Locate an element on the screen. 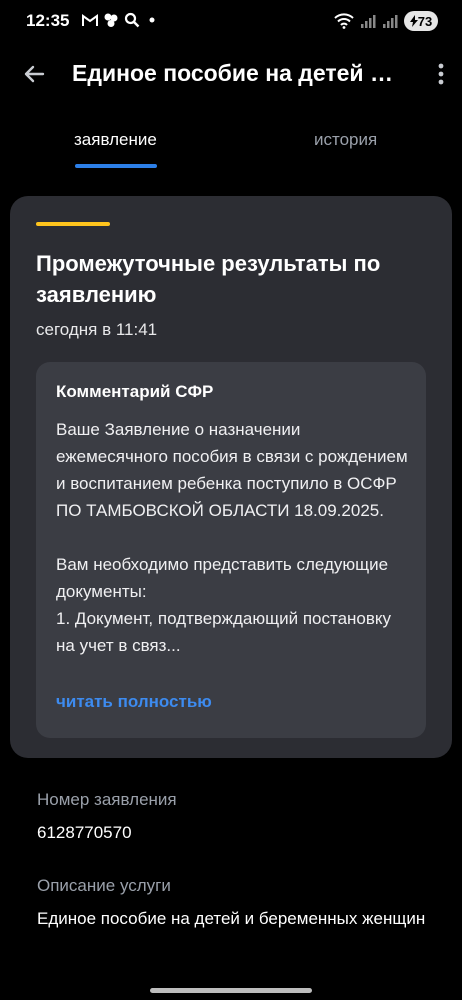 This screenshot has height=1000, width=462. dot-icon is located at coordinates (152, 20).